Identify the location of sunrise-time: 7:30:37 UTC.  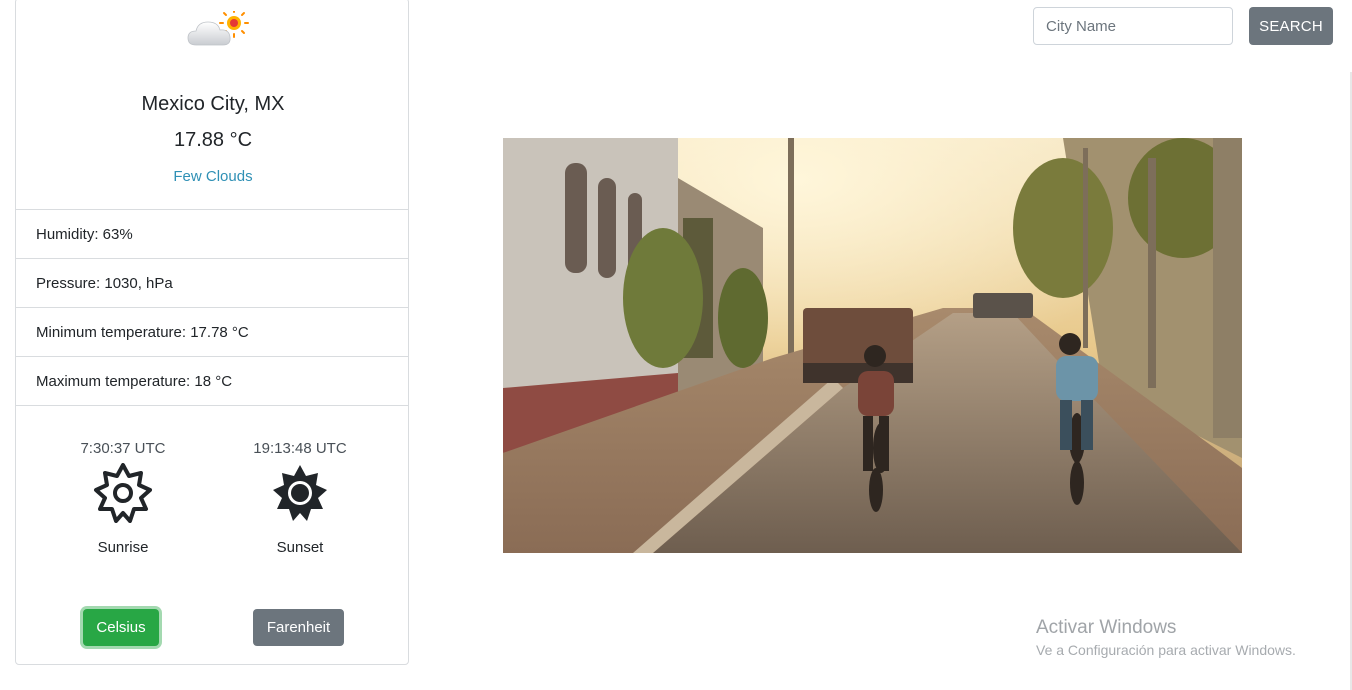
(123, 448).